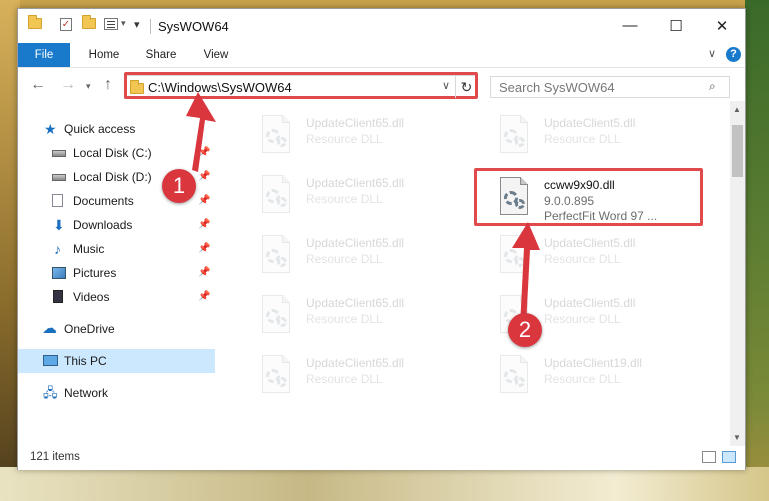 This screenshot has width=769, height=501. Describe the element at coordinates (526, 274) in the screenshot. I see `arrow-2-icon` at that location.